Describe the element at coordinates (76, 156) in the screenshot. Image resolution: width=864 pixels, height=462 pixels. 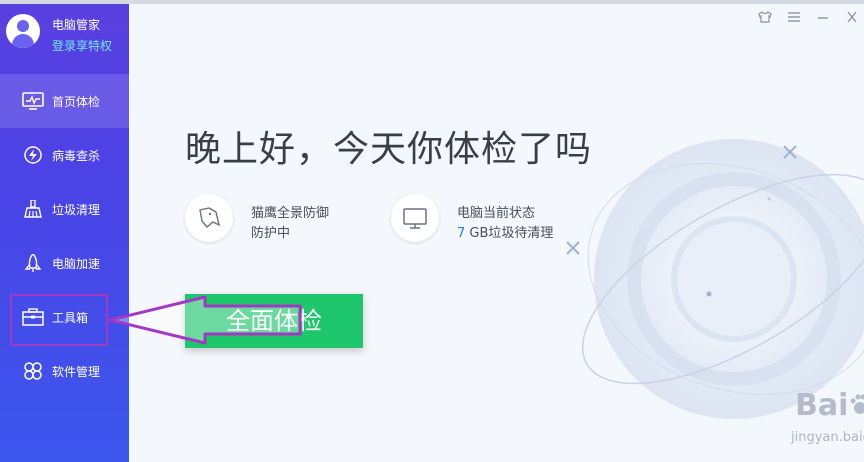
I see `sidebar-item-label: 病毒查杀` at that location.